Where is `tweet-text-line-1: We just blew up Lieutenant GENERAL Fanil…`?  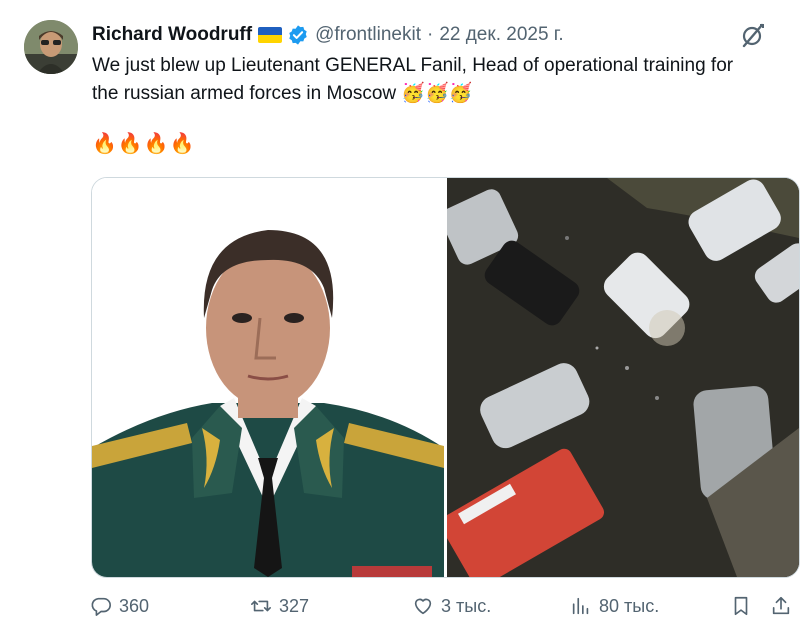
tweet-text-line-1: We just blew up Lieutenant GENERAL Fanil… is located at coordinates (413, 65).